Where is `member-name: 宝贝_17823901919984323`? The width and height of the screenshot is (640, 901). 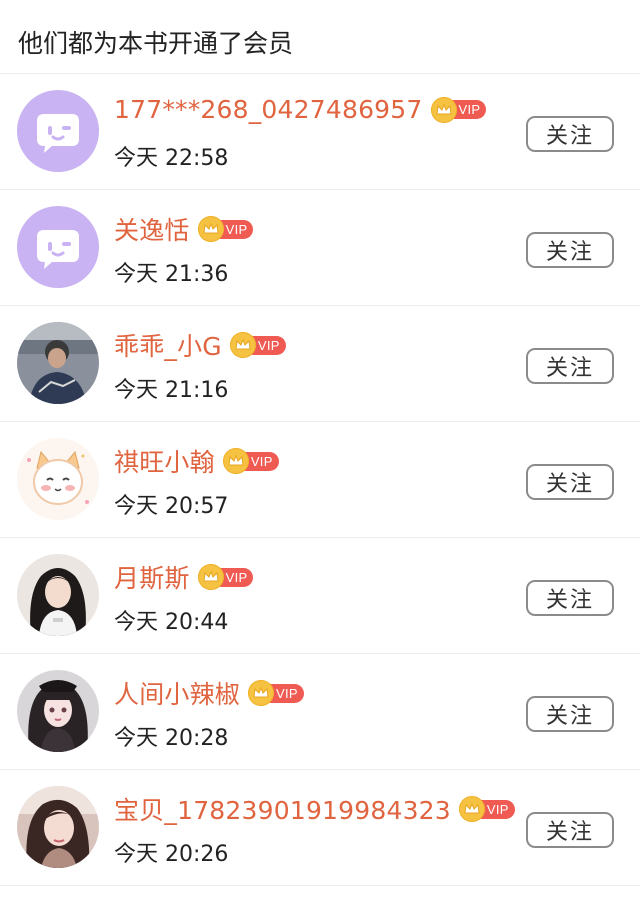
member-name: 宝贝_17823901919984323 is located at coordinates (282, 809).